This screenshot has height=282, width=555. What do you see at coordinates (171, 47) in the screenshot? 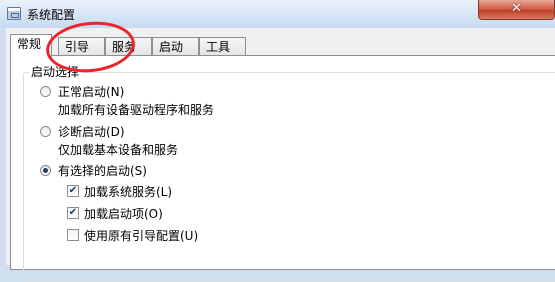
I see `tab-label: 启动` at bounding box center [171, 47].